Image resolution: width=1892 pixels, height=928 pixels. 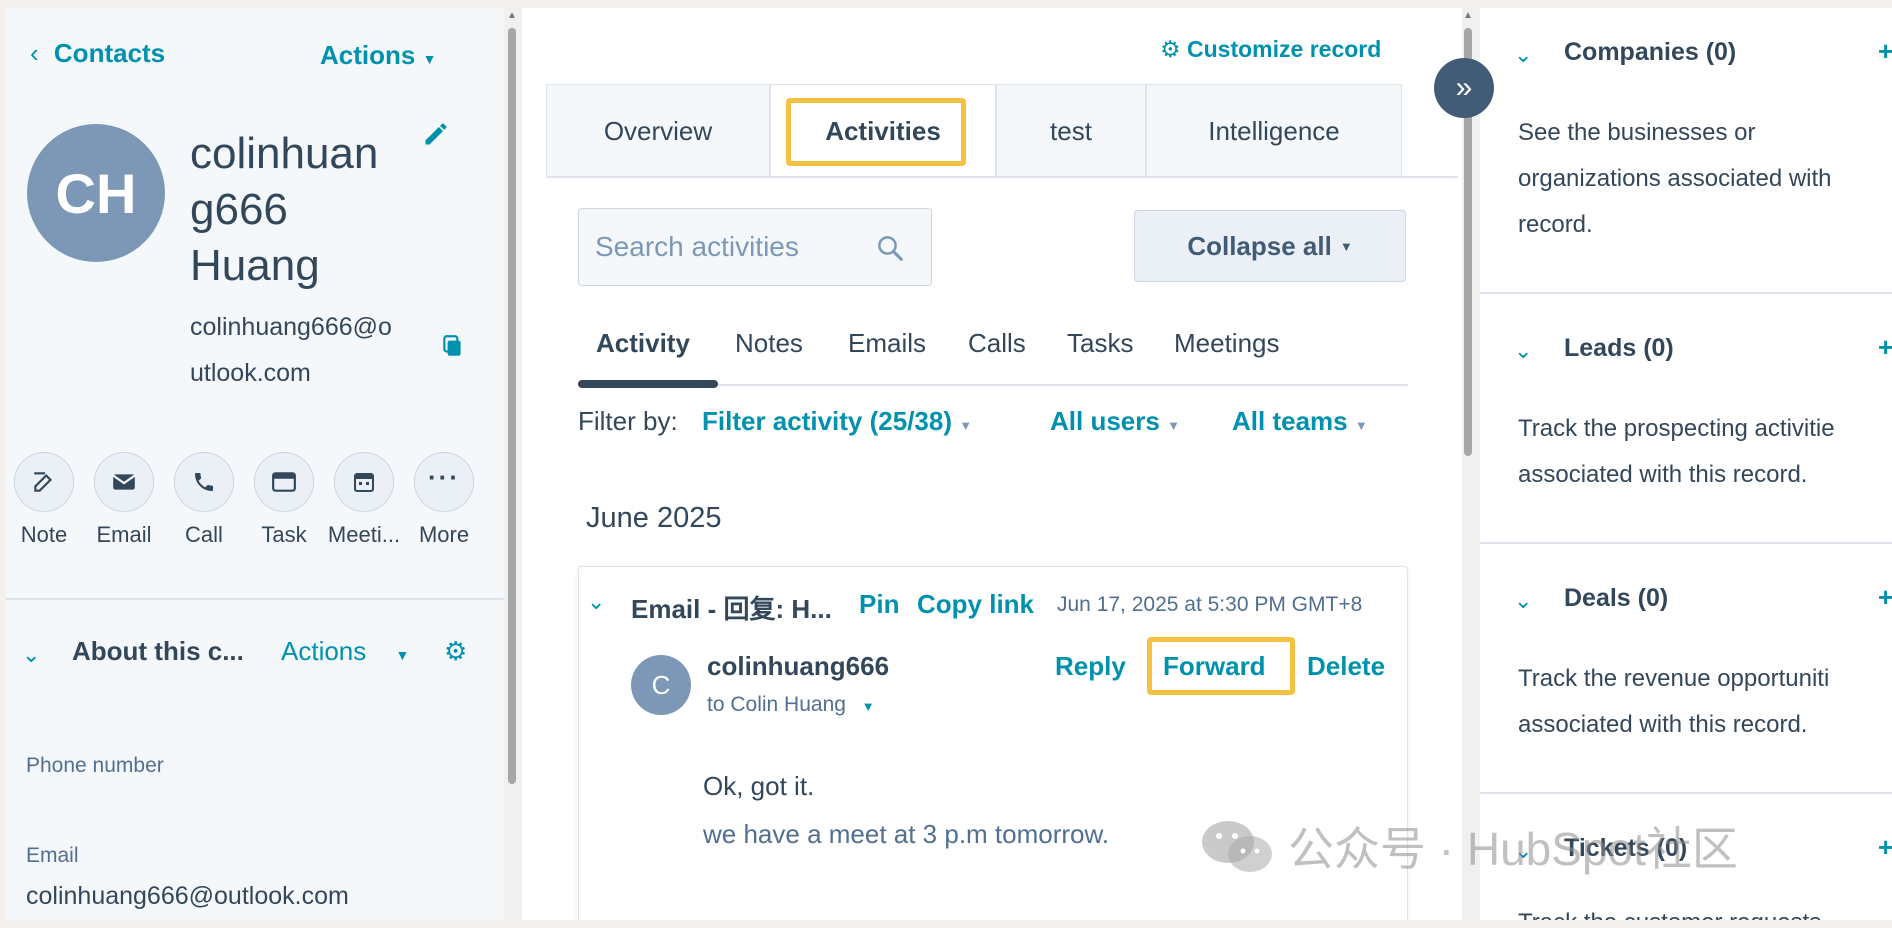 What do you see at coordinates (1885, 847) in the screenshot?
I see `add-ticket-icon: +` at bounding box center [1885, 847].